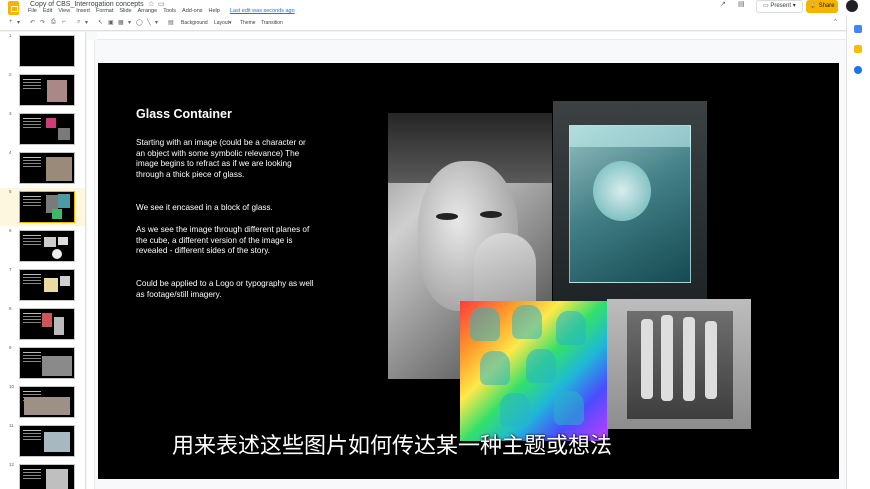 This screenshot has width=870, height=489. Describe the element at coordinates (852, 6) in the screenshot. I see `avatar` at that location.